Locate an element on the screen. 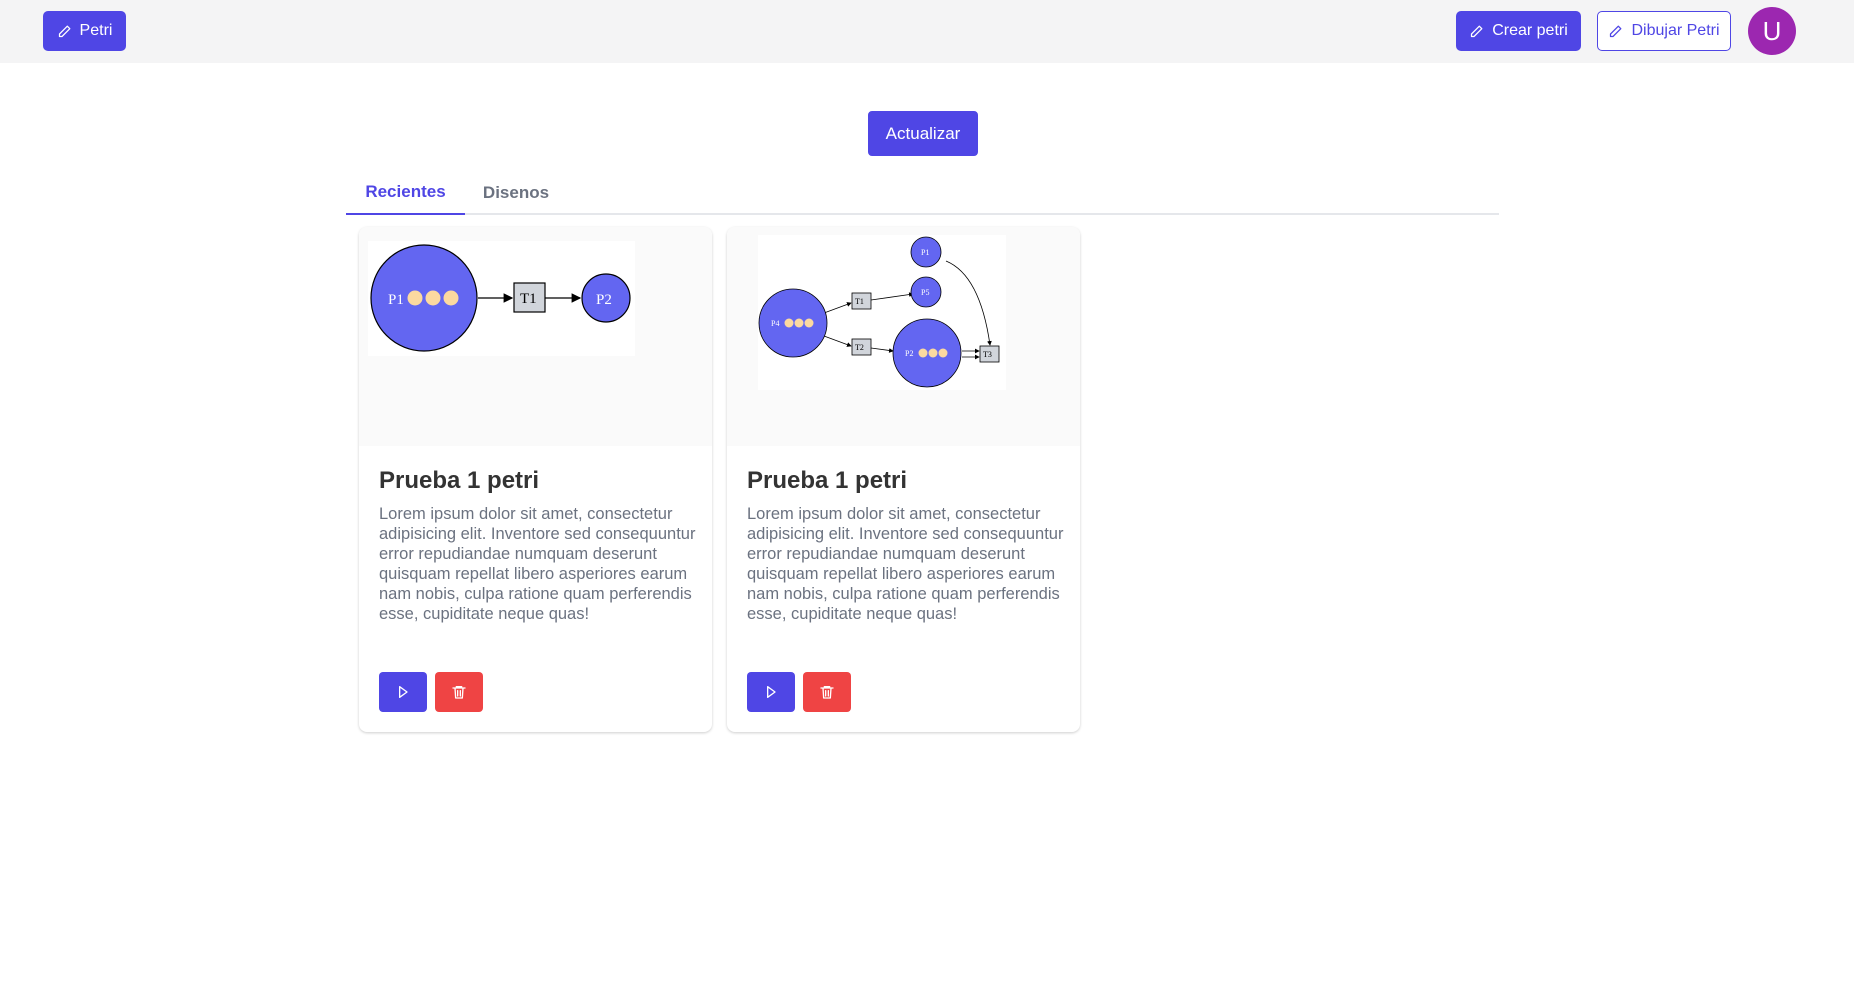  tab-recientes: Recientes is located at coordinates (405, 192).